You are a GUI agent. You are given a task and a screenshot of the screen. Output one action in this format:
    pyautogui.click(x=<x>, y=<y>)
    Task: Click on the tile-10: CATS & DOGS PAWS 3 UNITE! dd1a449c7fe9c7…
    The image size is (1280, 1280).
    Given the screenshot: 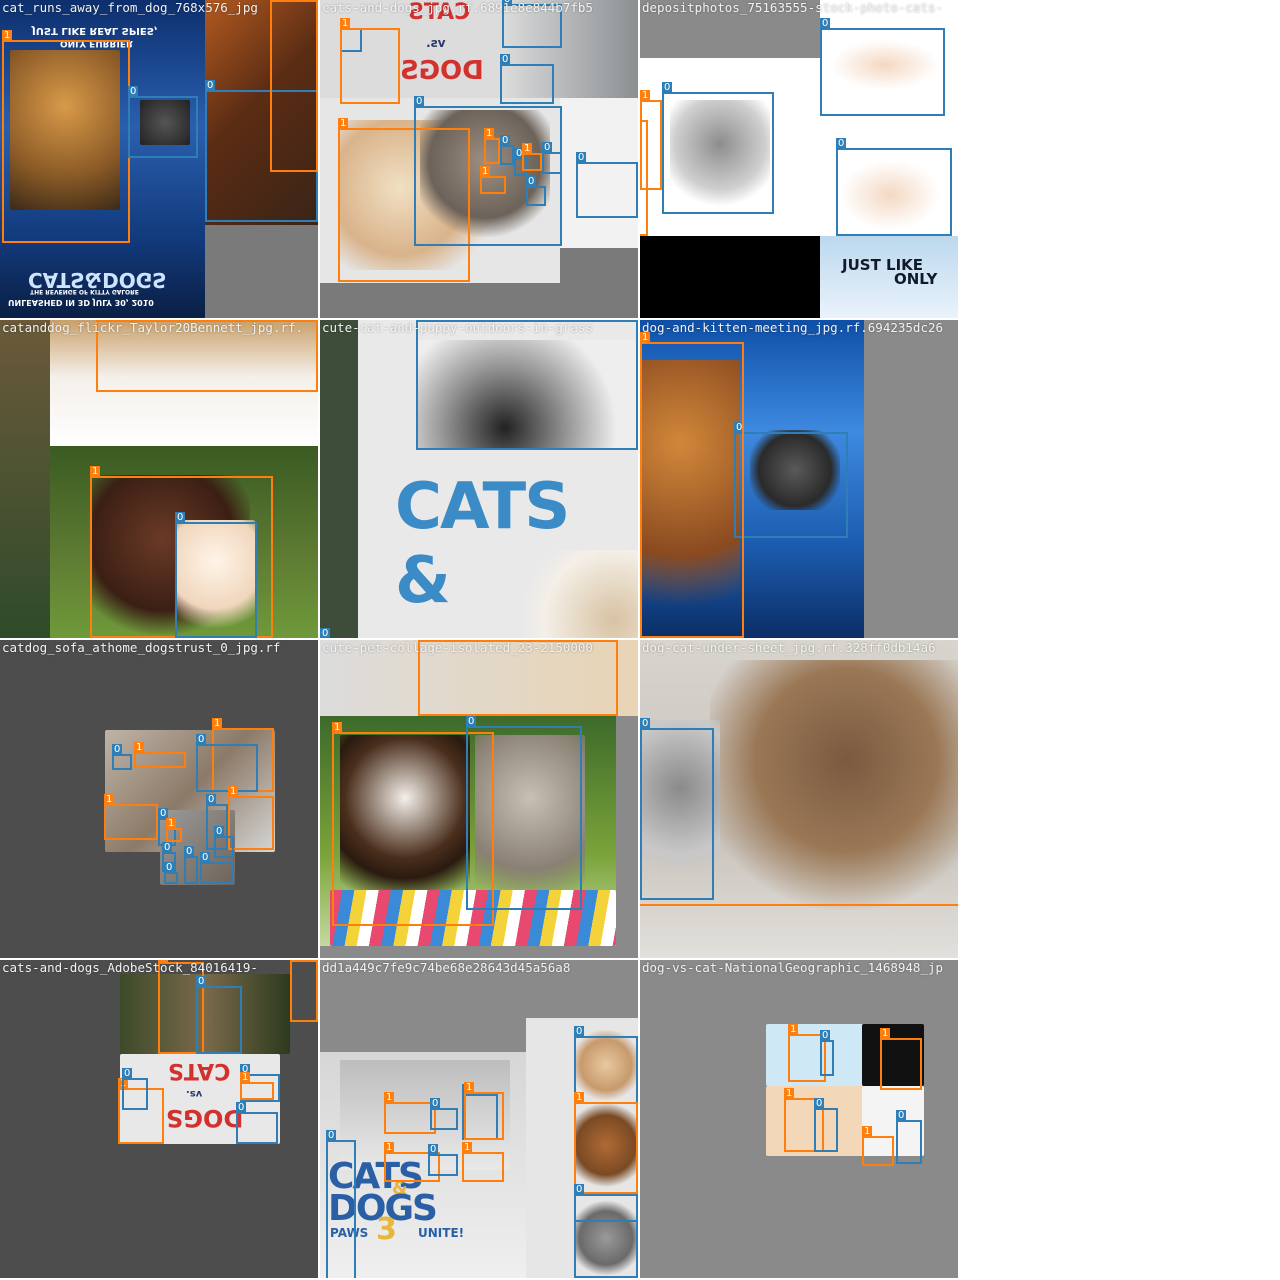 What is the action you would take?
    pyautogui.click(x=479, y=1119)
    